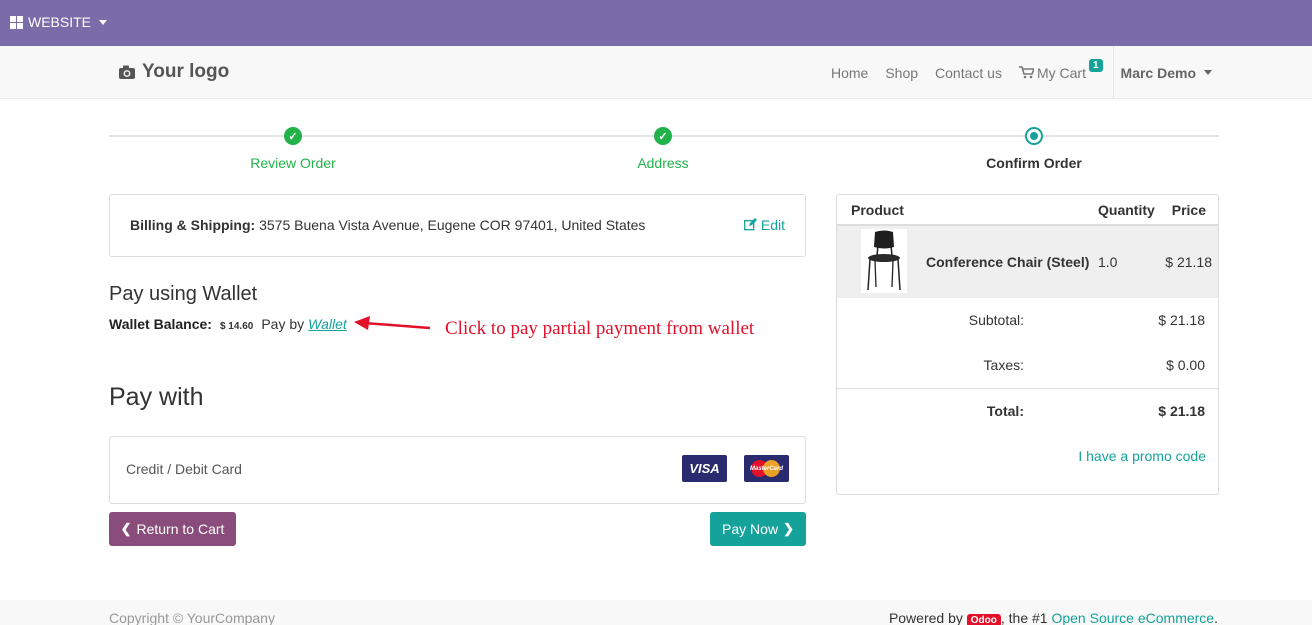 This screenshot has width=1312, height=625. I want to click on wallet-balance-row: Wallet Balance: $ 14.60 Pay by Wallet, so click(228, 324).